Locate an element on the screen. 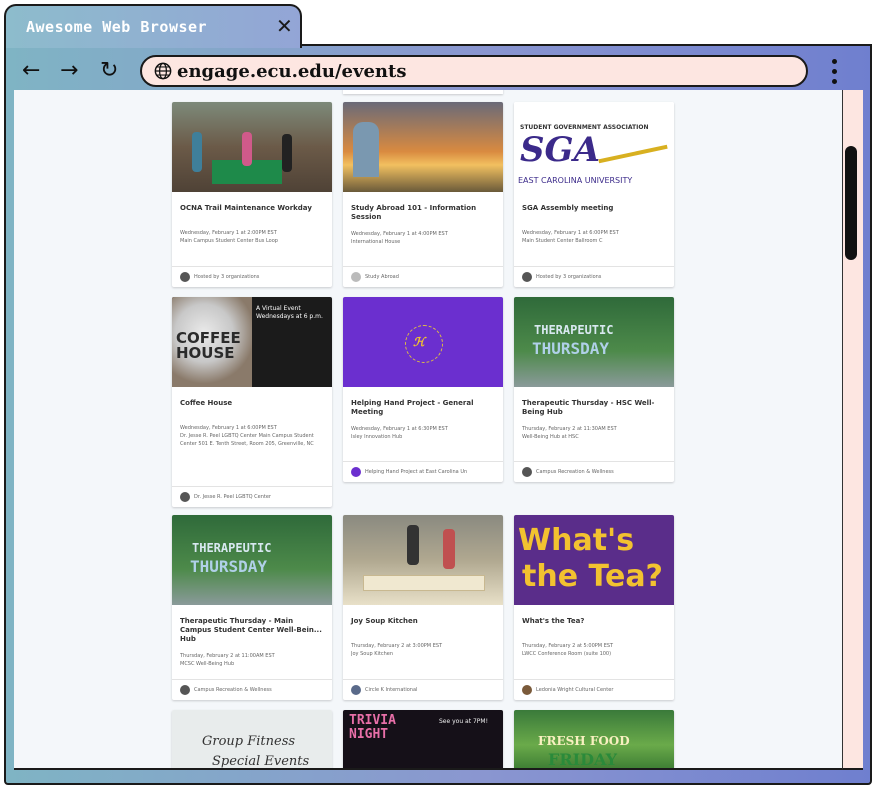 The width and height of the screenshot is (874, 787). trivia-text: TRIVIA is located at coordinates (372, 720).